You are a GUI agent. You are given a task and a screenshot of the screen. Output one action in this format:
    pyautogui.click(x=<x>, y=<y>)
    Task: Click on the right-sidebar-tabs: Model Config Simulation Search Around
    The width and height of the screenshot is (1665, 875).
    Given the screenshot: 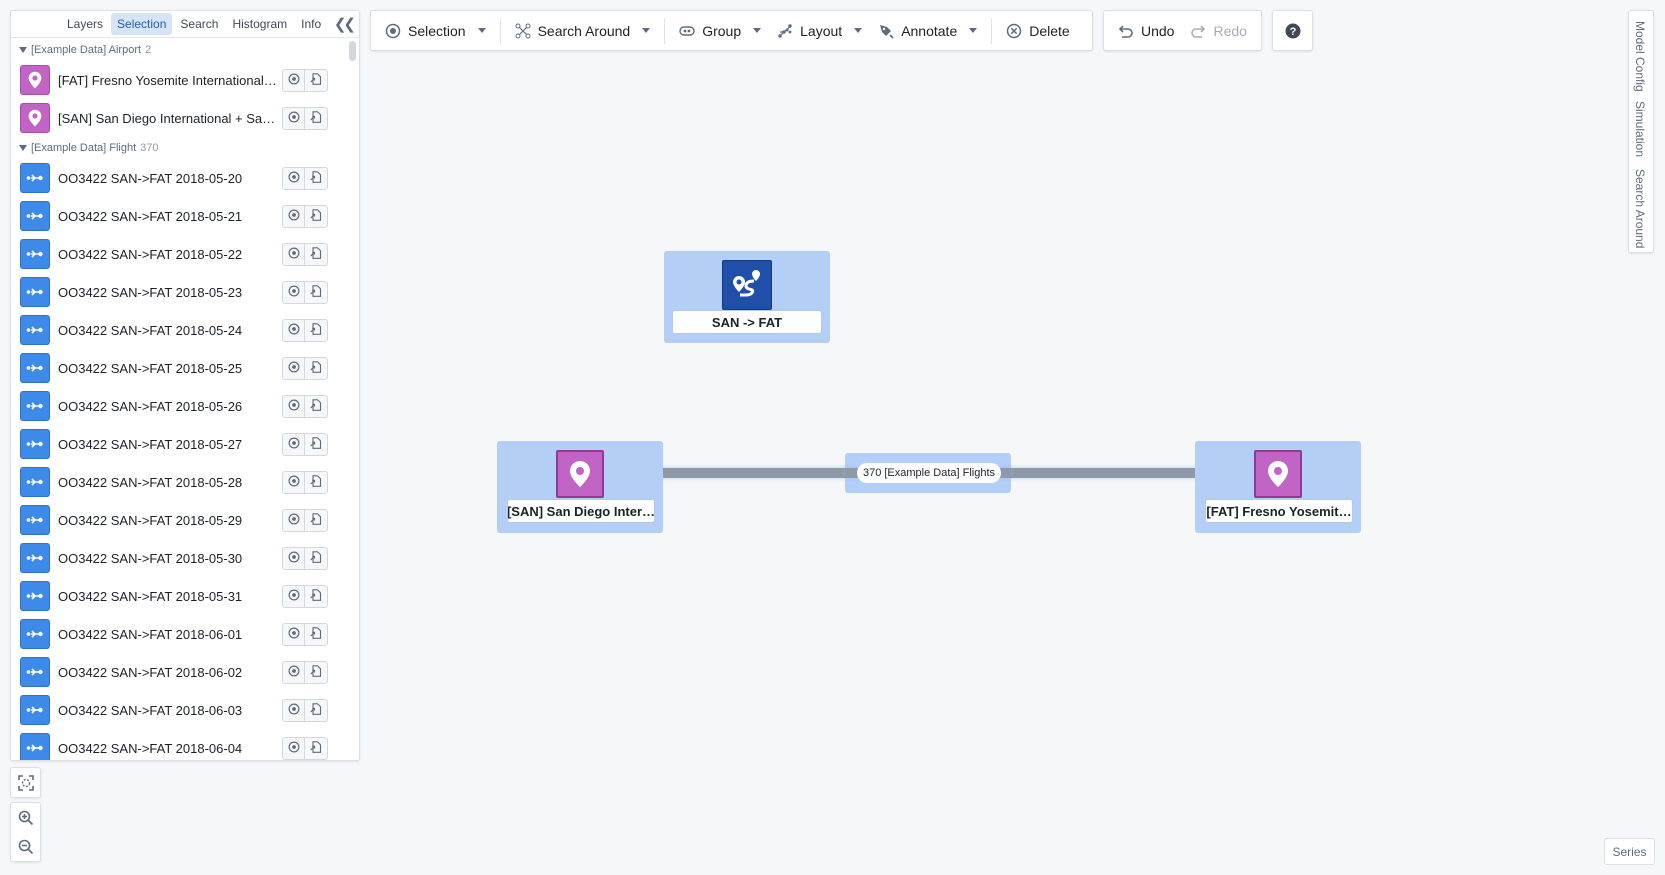 What is the action you would take?
    pyautogui.click(x=1641, y=131)
    